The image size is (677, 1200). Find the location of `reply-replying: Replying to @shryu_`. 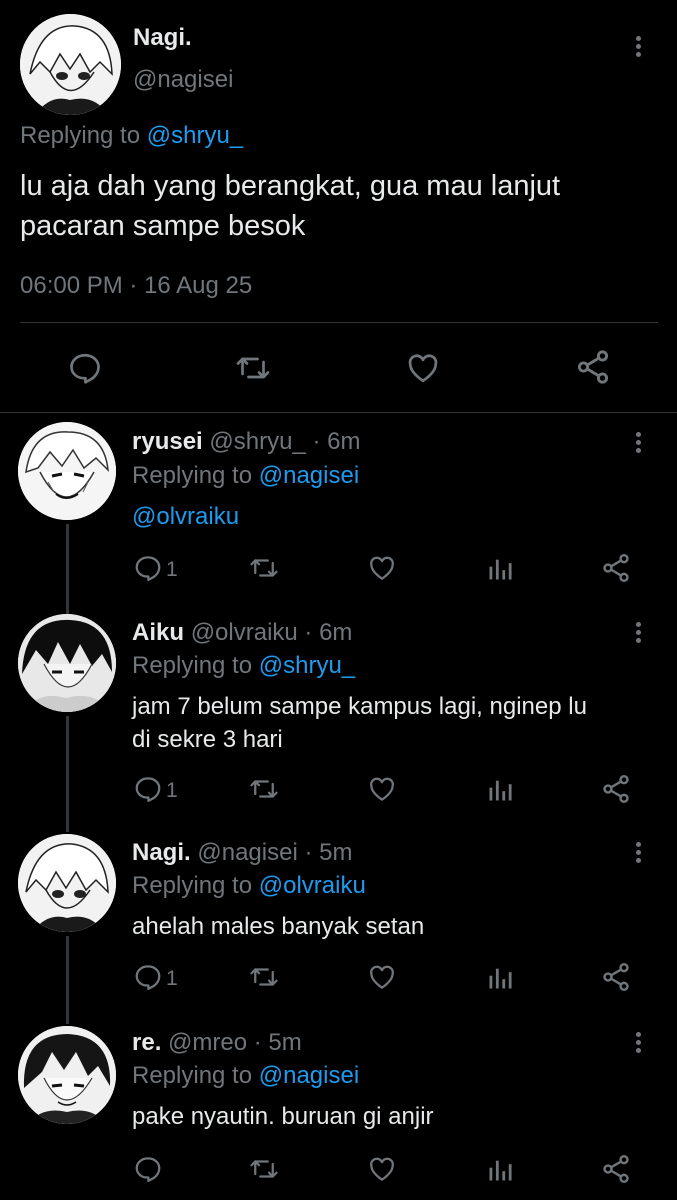

reply-replying: Replying to @shryu_ is located at coordinates (243, 666).